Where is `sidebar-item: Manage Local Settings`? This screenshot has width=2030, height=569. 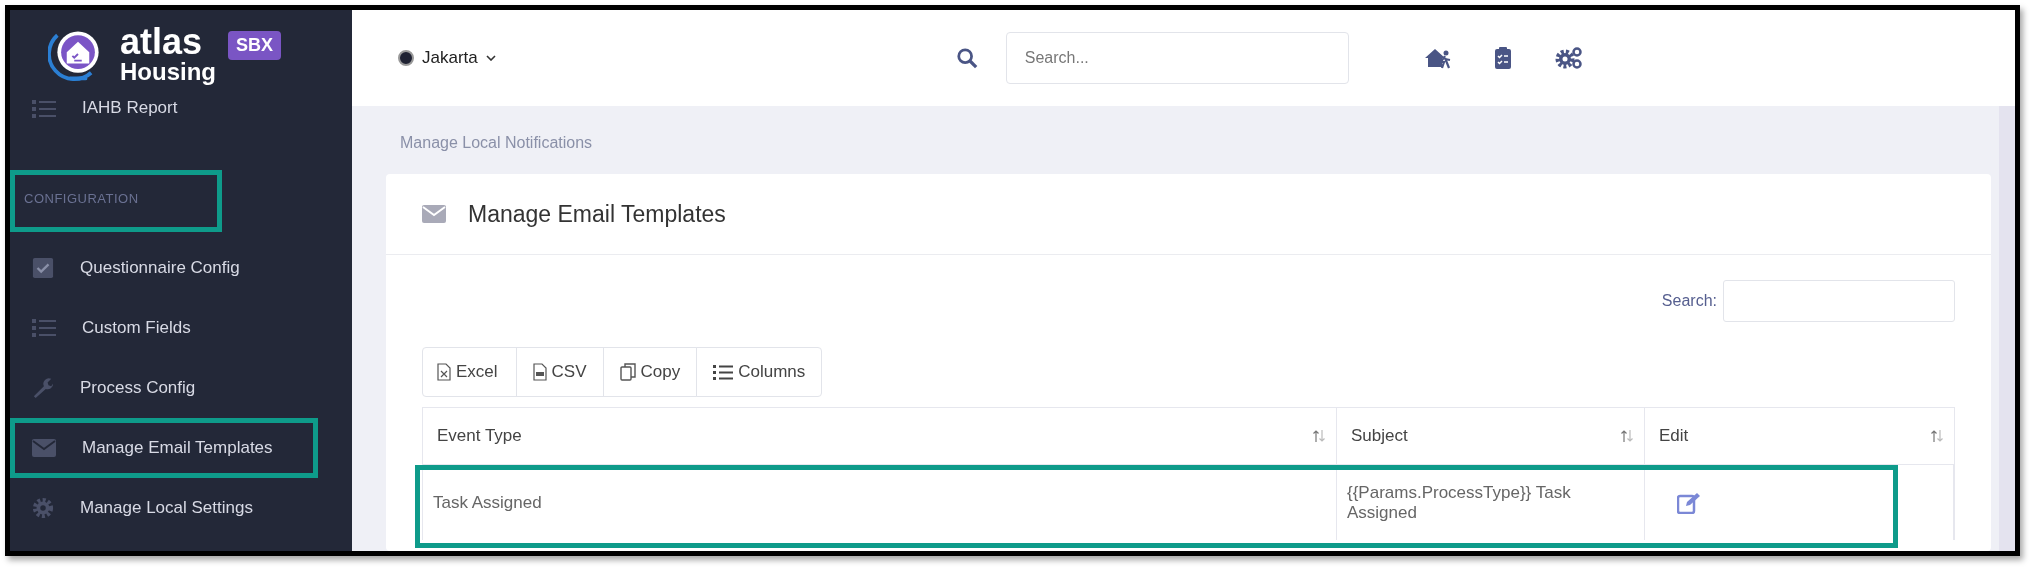 sidebar-item: Manage Local Settings is located at coordinates (181, 508).